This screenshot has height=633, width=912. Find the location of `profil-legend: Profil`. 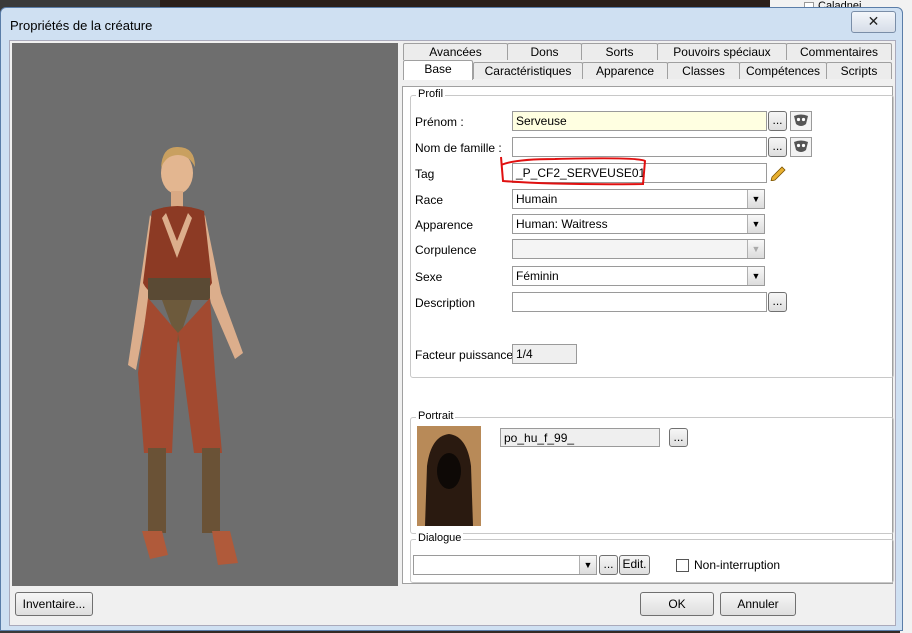

profil-legend: Profil is located at coordinates (431, 94).